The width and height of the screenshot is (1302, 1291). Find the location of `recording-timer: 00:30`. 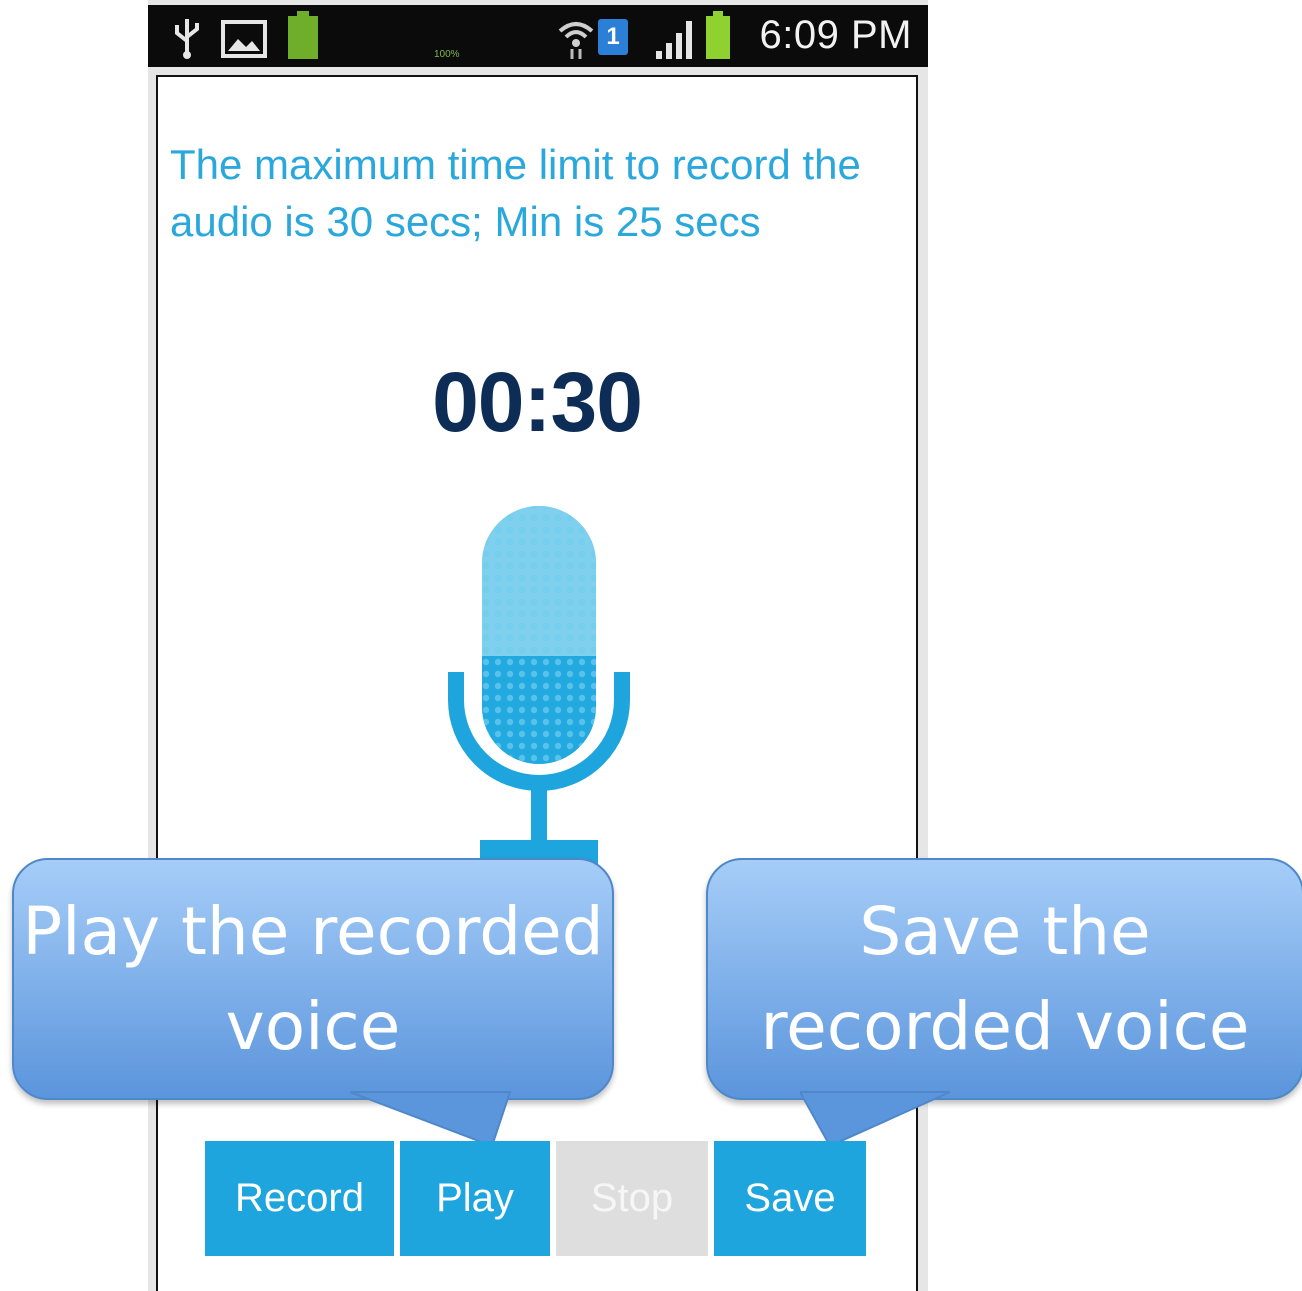

recording-timer: 00:30 is located at coordinates (537, 402).